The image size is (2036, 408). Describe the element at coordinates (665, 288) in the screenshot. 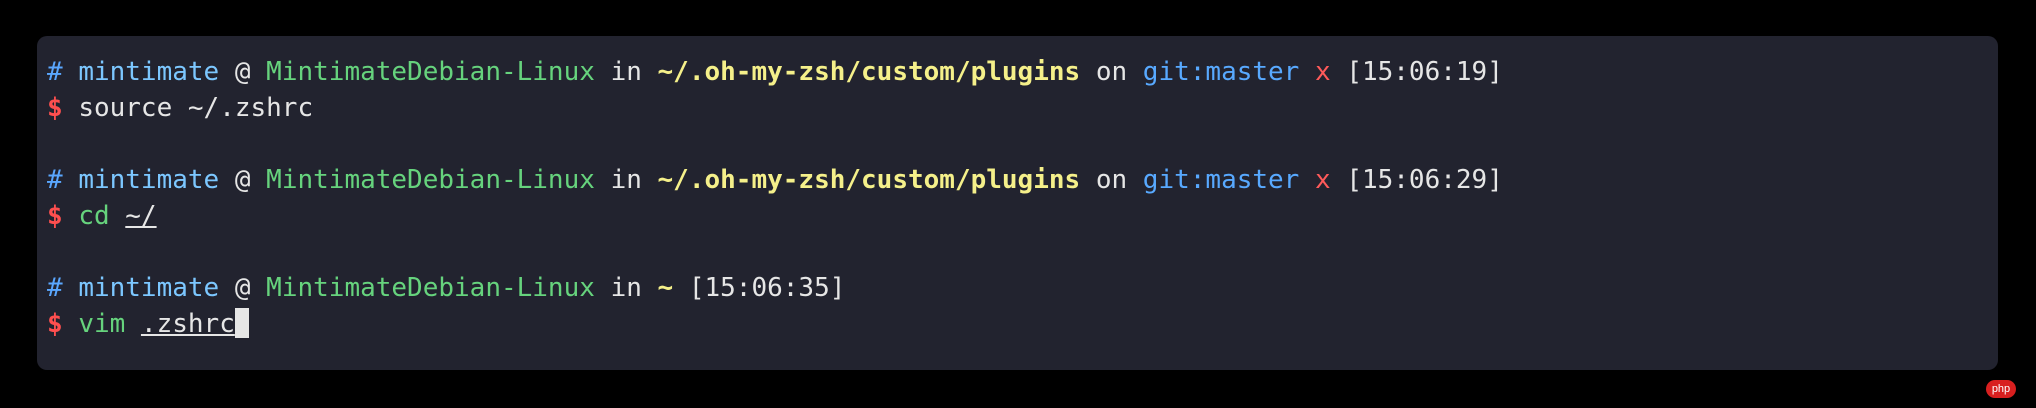

I see `prompt-path: ~` at that location.